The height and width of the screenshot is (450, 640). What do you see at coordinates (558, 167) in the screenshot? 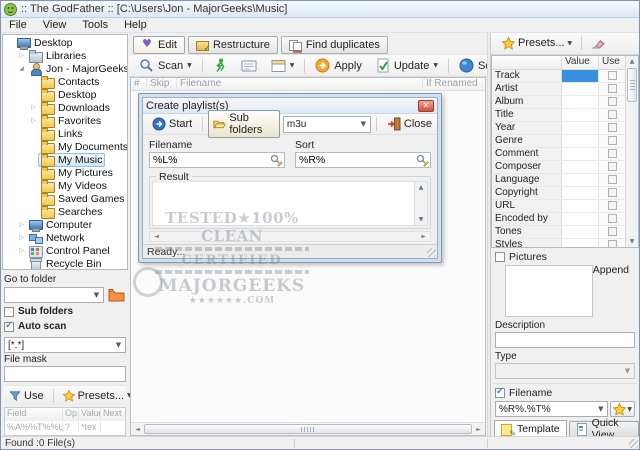
I see `tag-field-row: Composer` at bounding box center [558, 167].